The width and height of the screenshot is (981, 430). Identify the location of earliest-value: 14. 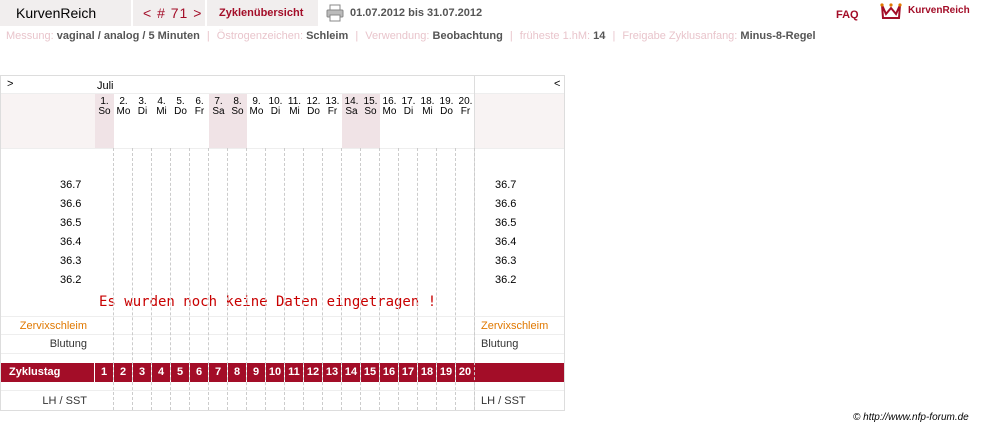
(599, 36).